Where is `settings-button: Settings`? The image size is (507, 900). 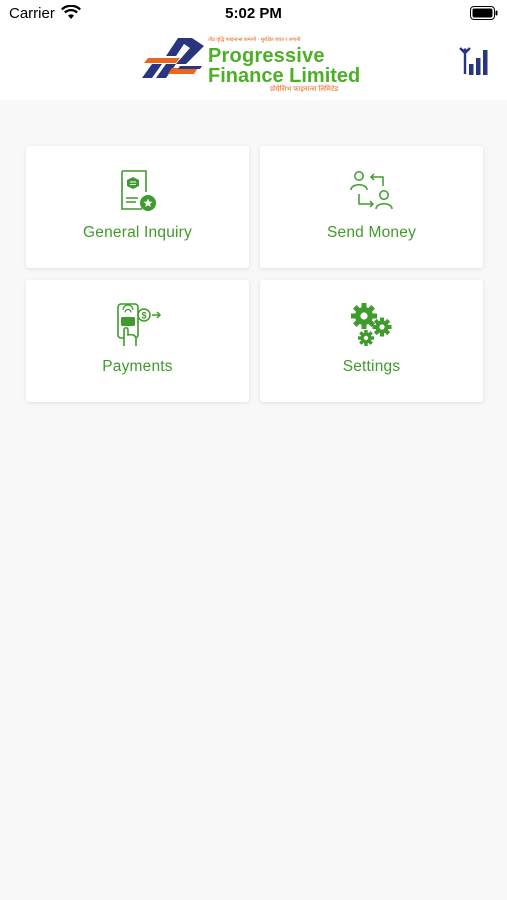
settings-button: Settings is located at coordinates (371, 341).